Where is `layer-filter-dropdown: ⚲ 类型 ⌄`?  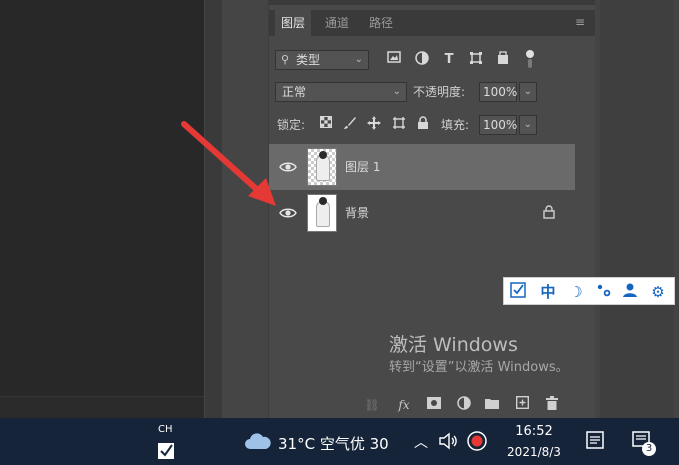
layer-filter-dropdown: ⚲ 类型 ⌄ is located at coordinates (322, 60).